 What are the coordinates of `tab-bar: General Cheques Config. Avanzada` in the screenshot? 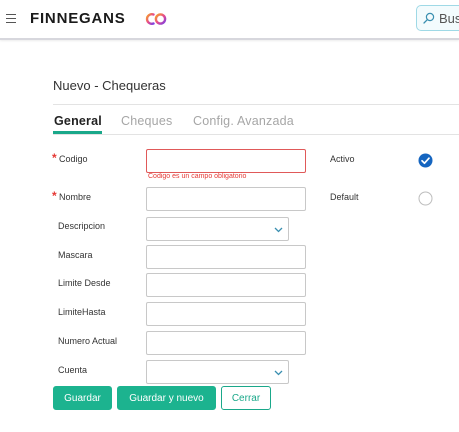 It's located at (256, 124).